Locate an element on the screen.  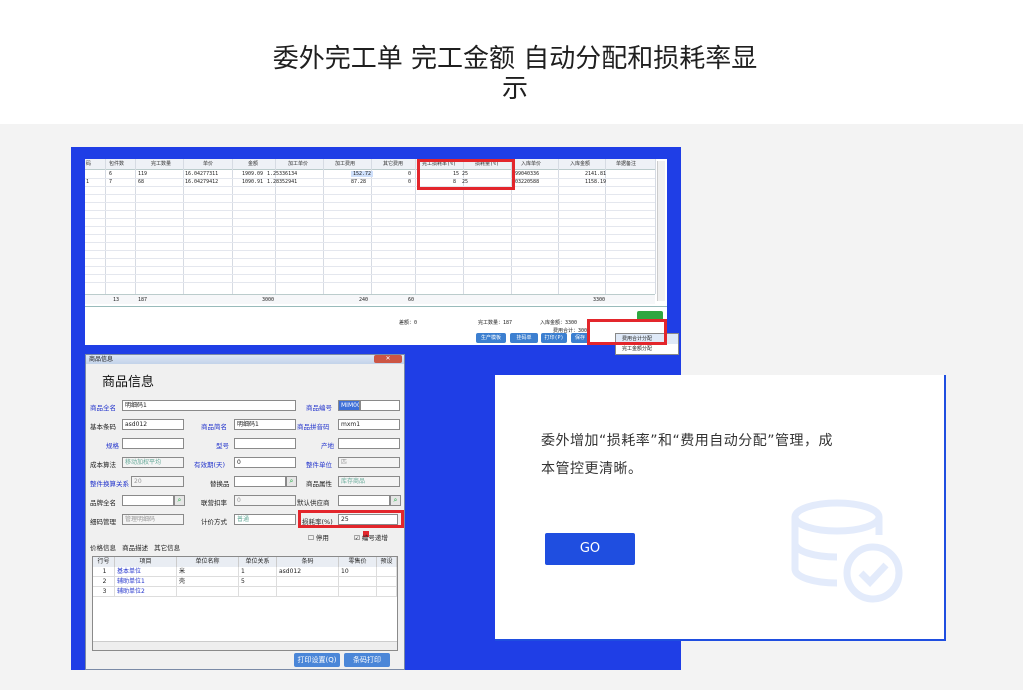
grid-totals-row: 13 187 3000 240 60 3300 is located at coordinates (370, 299).